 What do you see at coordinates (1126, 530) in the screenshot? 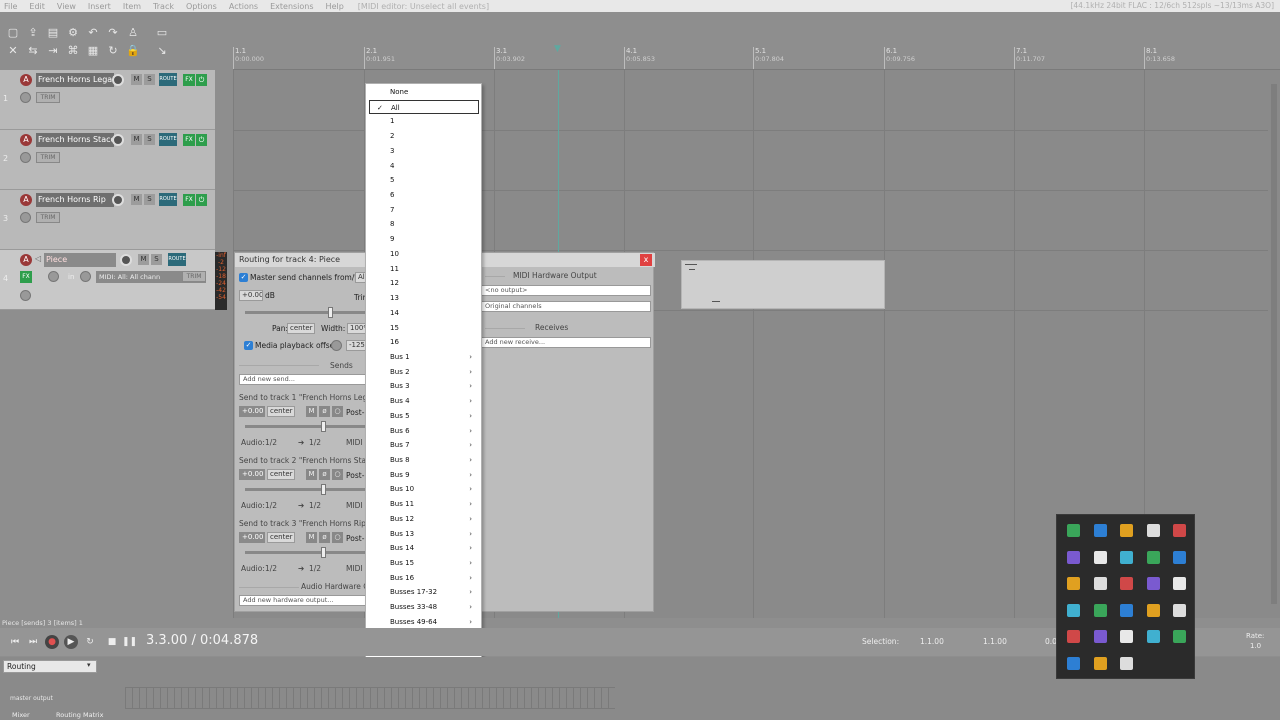
I see `lock-icon` at bounding box center [1126, 530].